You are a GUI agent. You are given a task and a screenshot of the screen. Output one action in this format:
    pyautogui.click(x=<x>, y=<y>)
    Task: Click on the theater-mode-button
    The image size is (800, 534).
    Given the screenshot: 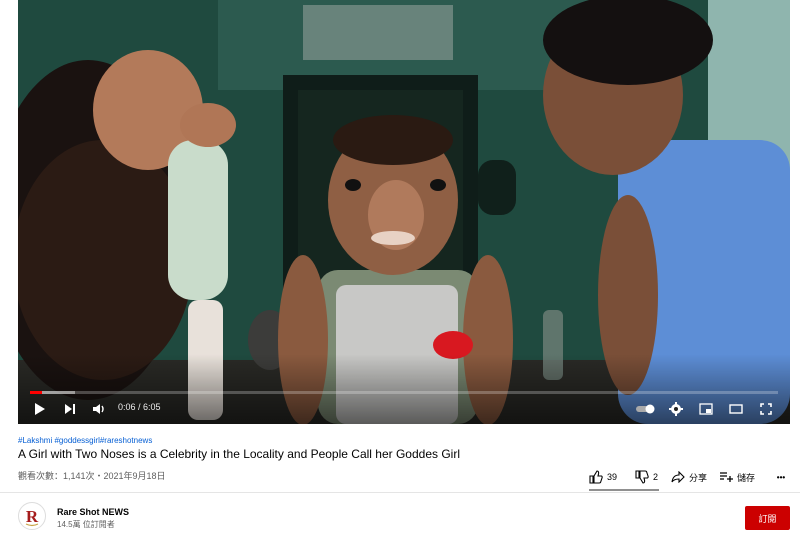 What is the action you would take?
    pyautogui.click(x=736, y=409)
    